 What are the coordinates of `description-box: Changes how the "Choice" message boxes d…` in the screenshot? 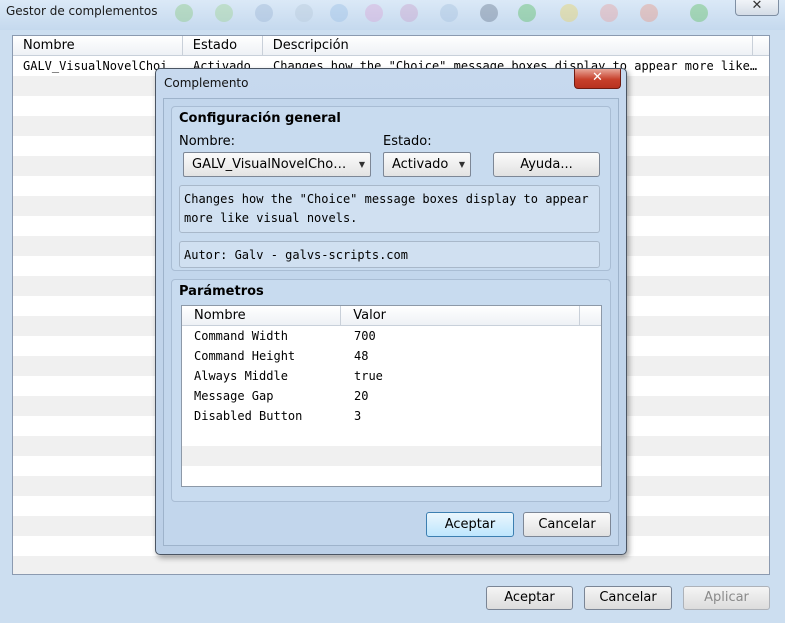 It's located at (389, 209).